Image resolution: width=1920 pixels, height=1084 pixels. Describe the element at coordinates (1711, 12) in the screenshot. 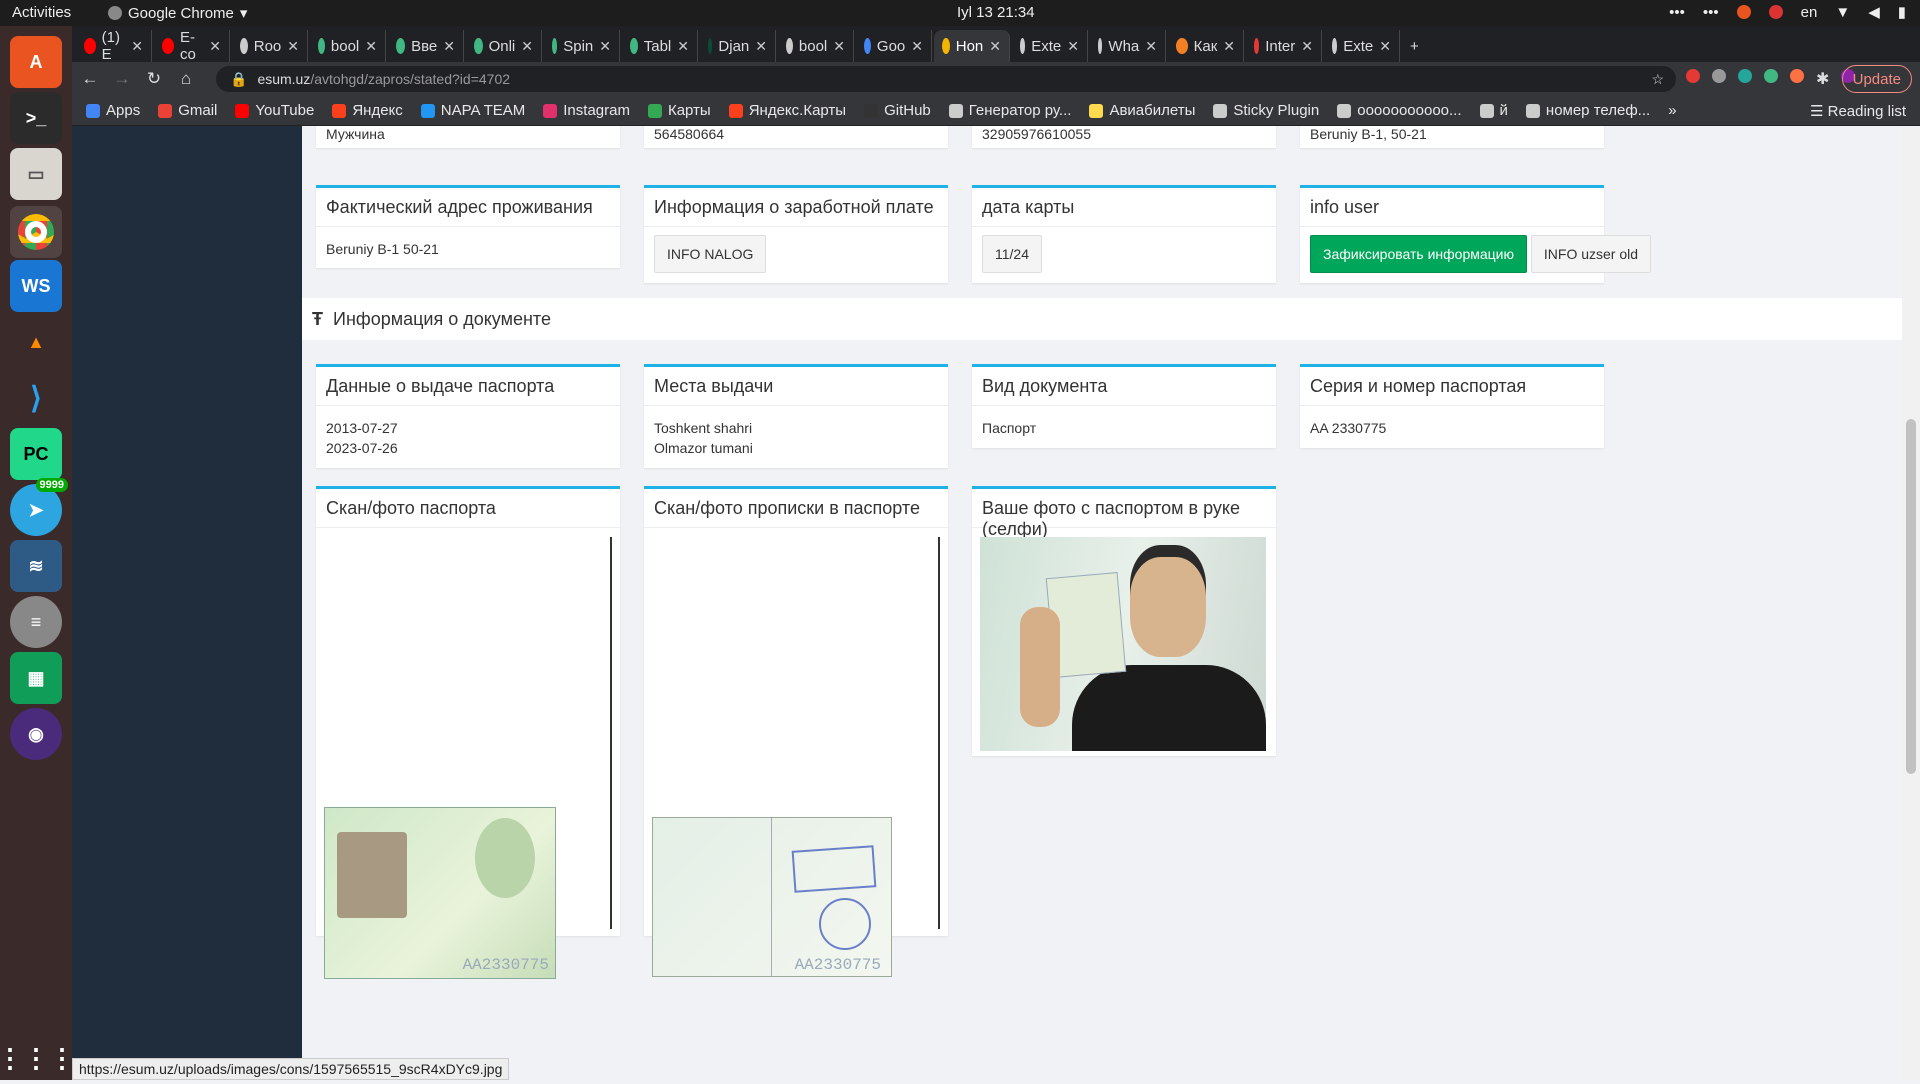

I see `more-icon-2: •••` at that location.